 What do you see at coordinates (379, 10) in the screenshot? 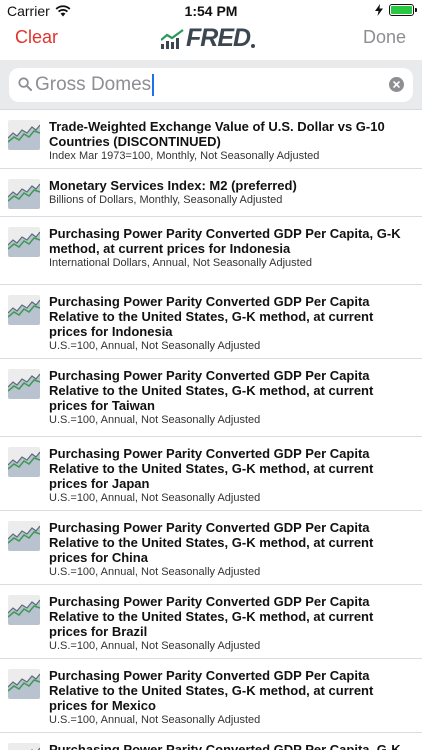
I see `charging-icon` at bounding box center [379, 10].